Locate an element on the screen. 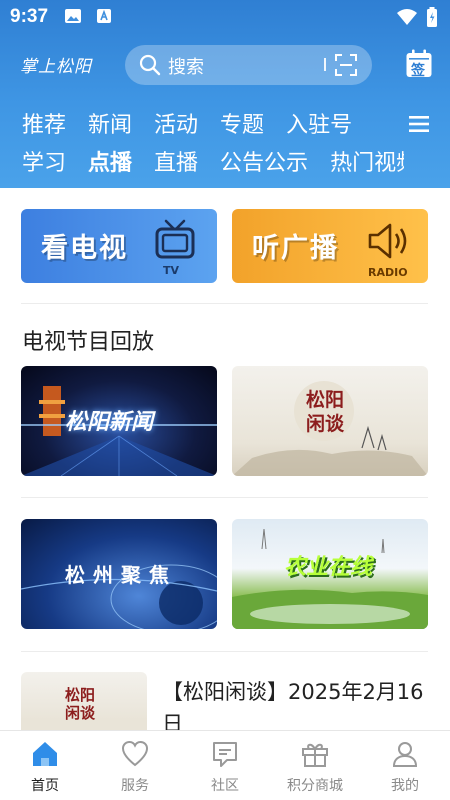  app-logo: 掌上松阳 is located at coordinates (56, 67).